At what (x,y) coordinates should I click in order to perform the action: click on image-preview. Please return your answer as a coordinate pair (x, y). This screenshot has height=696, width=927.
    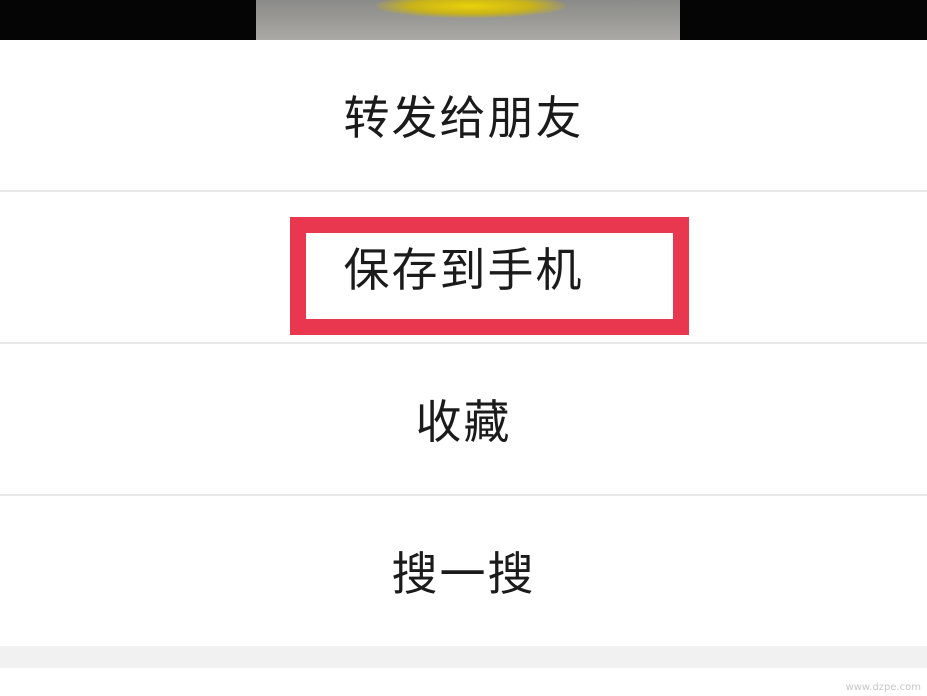
    Looking at the image, I should click on (468, 20).